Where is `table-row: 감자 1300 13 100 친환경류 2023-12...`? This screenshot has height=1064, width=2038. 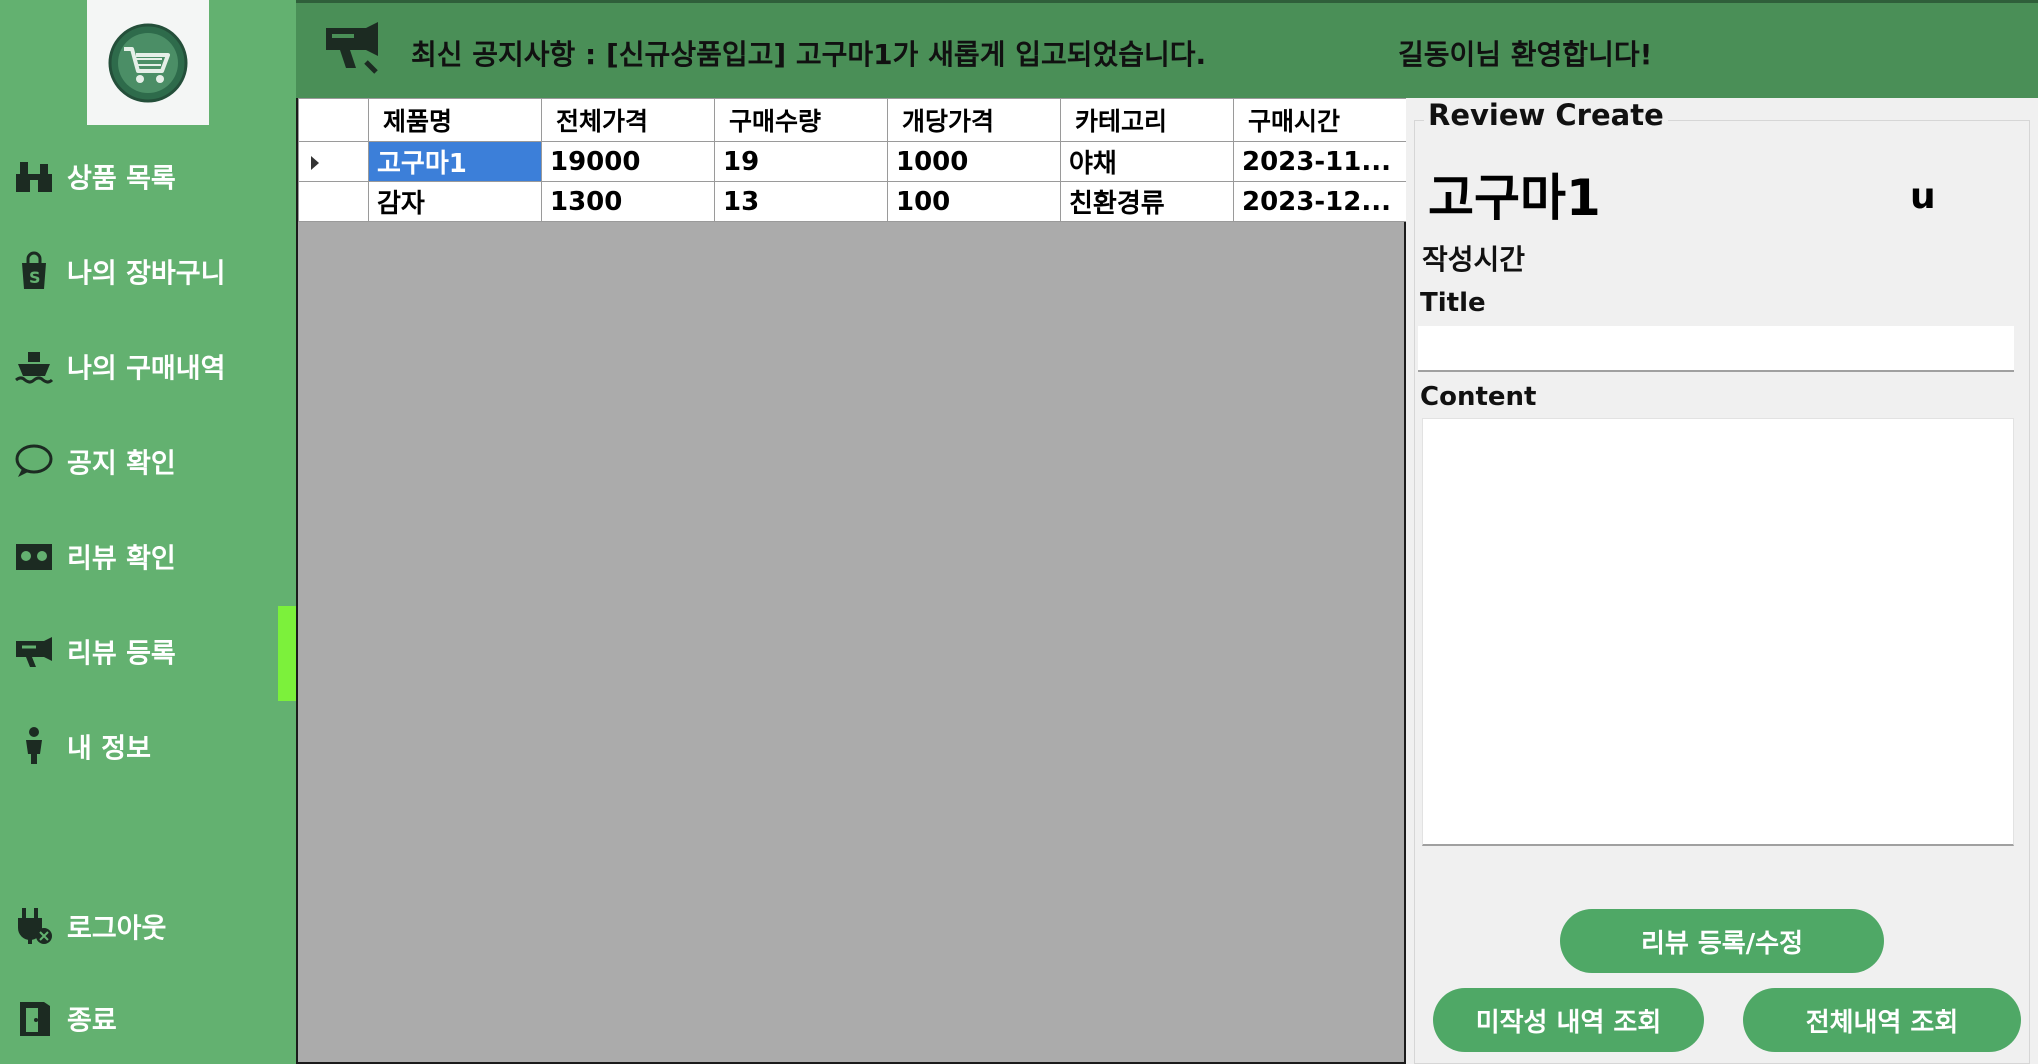
table-row: 감자 1300 13 100 친환경류 2023-12... is located at coordinates (852, 201).